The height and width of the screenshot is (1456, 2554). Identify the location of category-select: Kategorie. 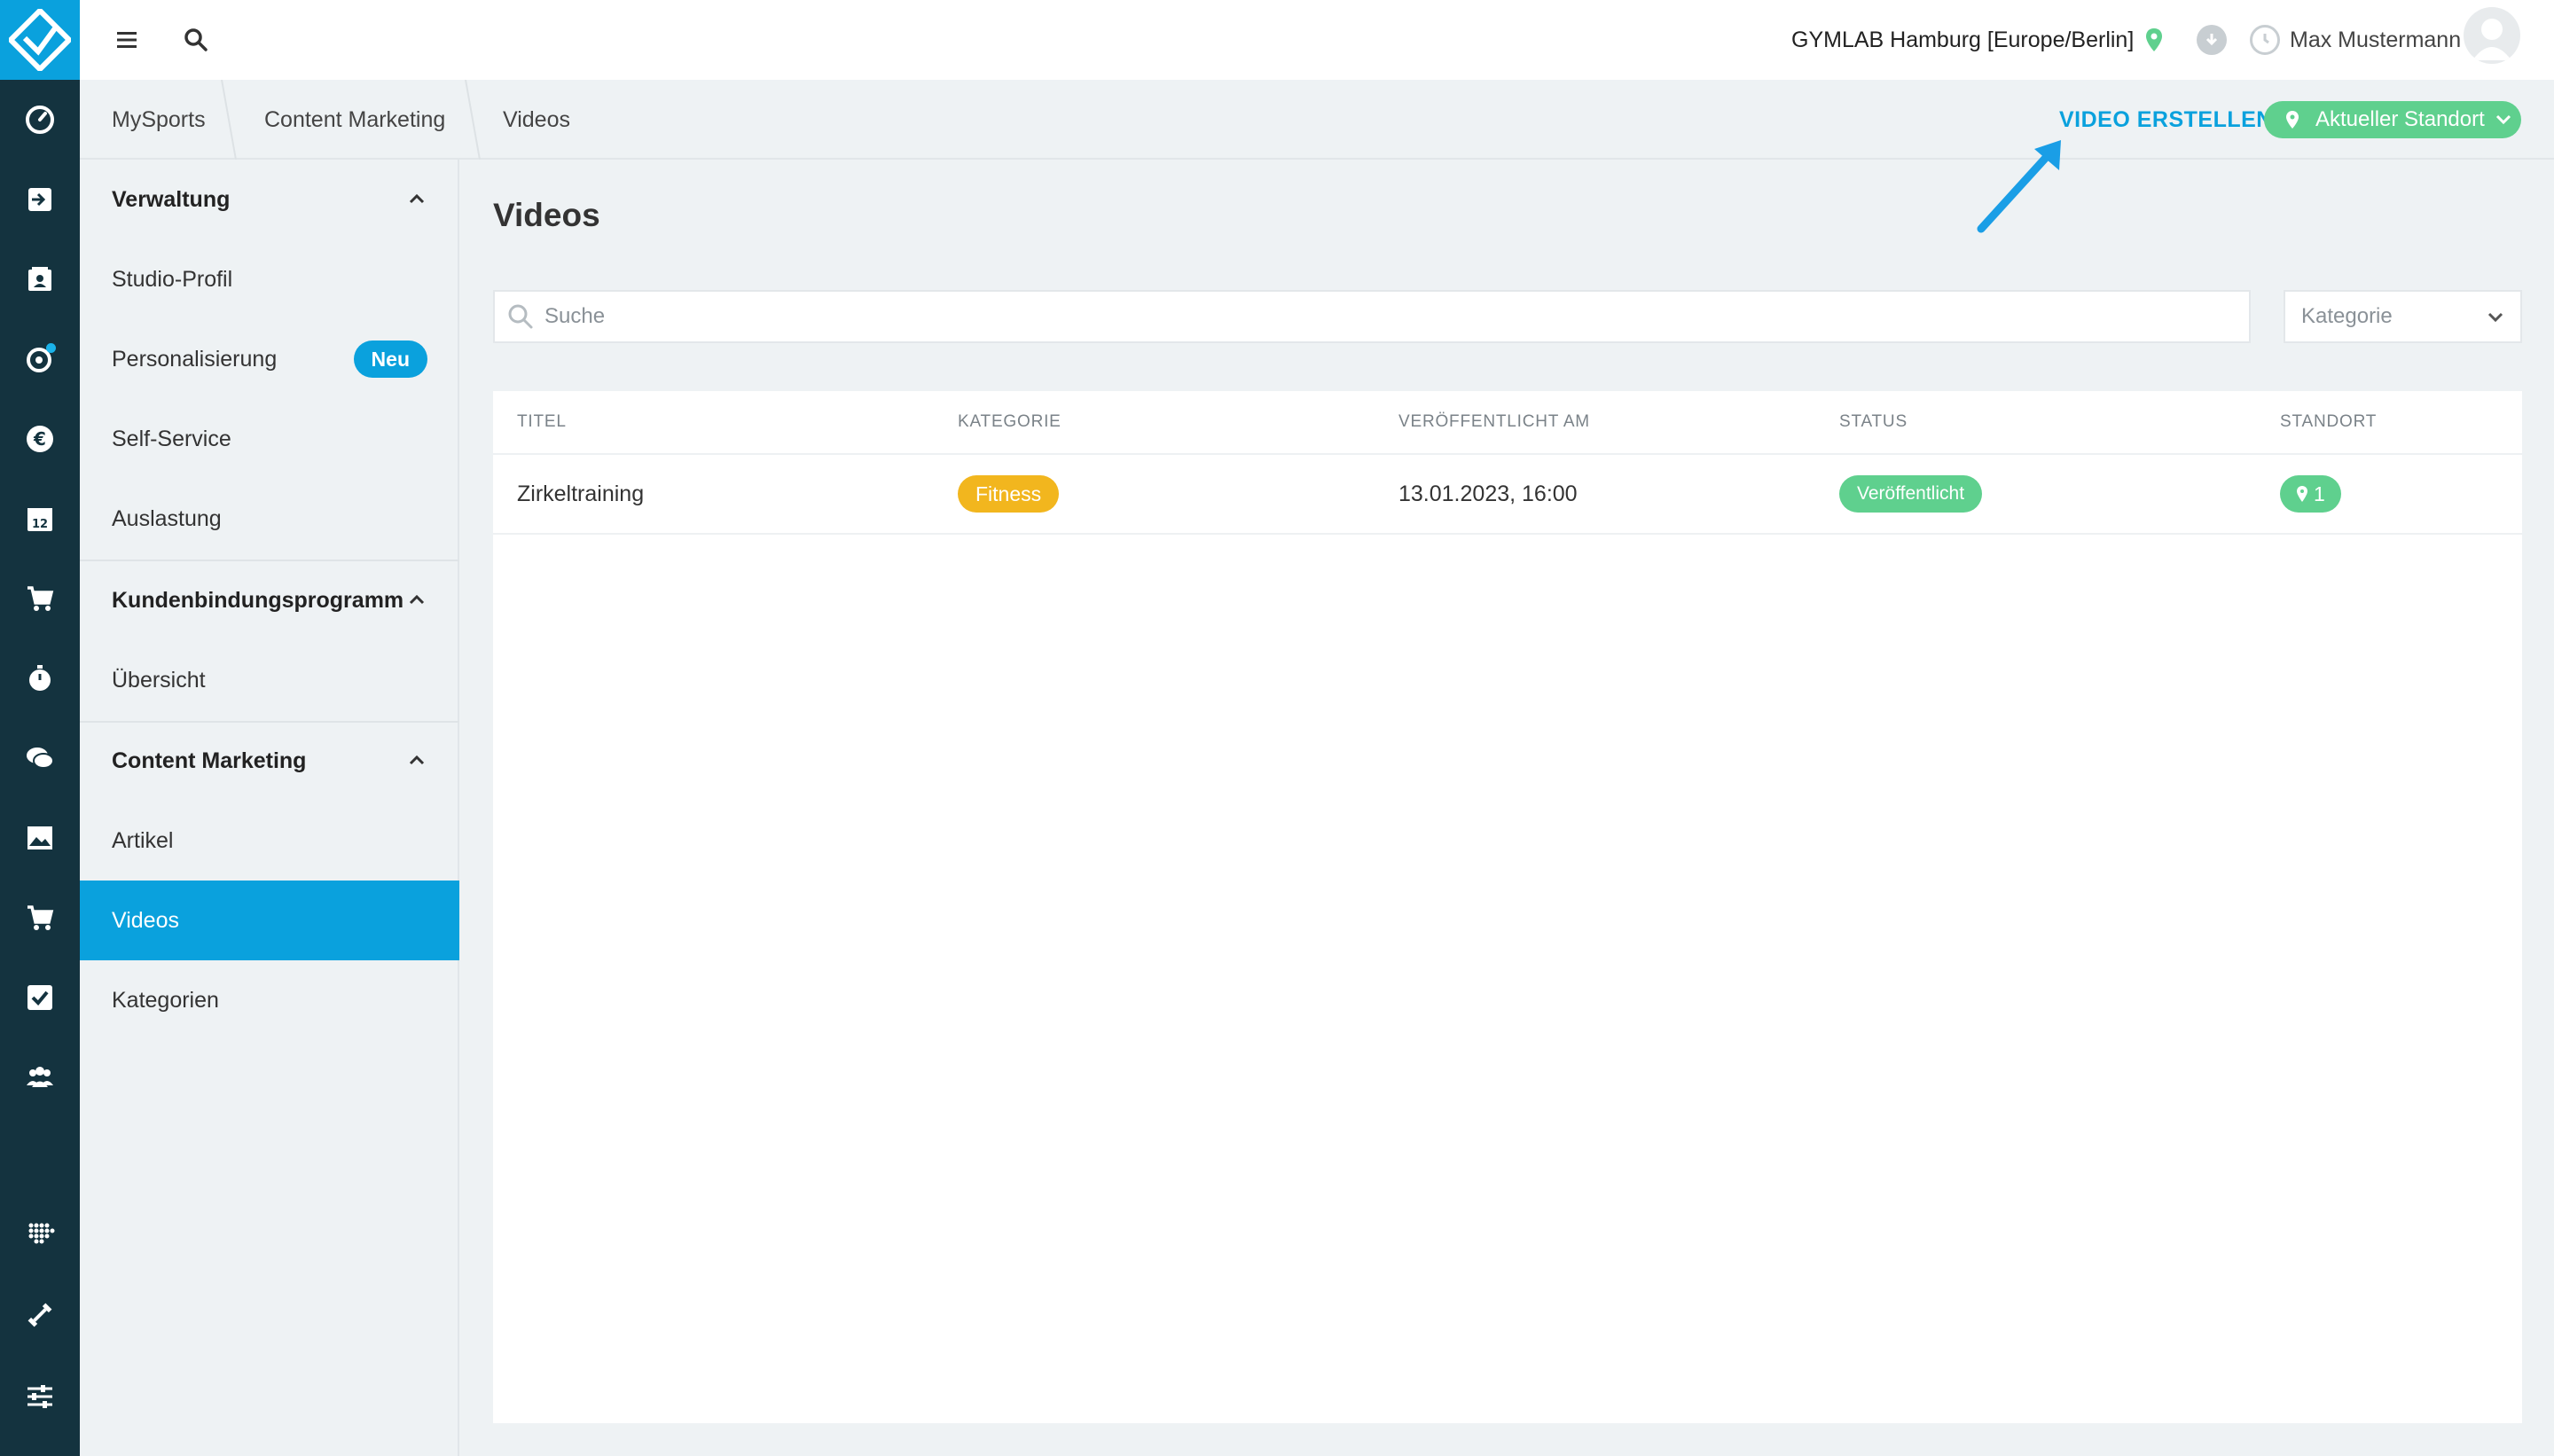
(2403, 316).